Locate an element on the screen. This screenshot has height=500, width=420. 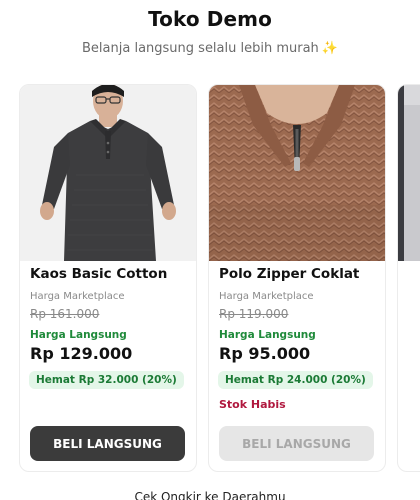
product-photo-icon is located at coordinates (409, 173).